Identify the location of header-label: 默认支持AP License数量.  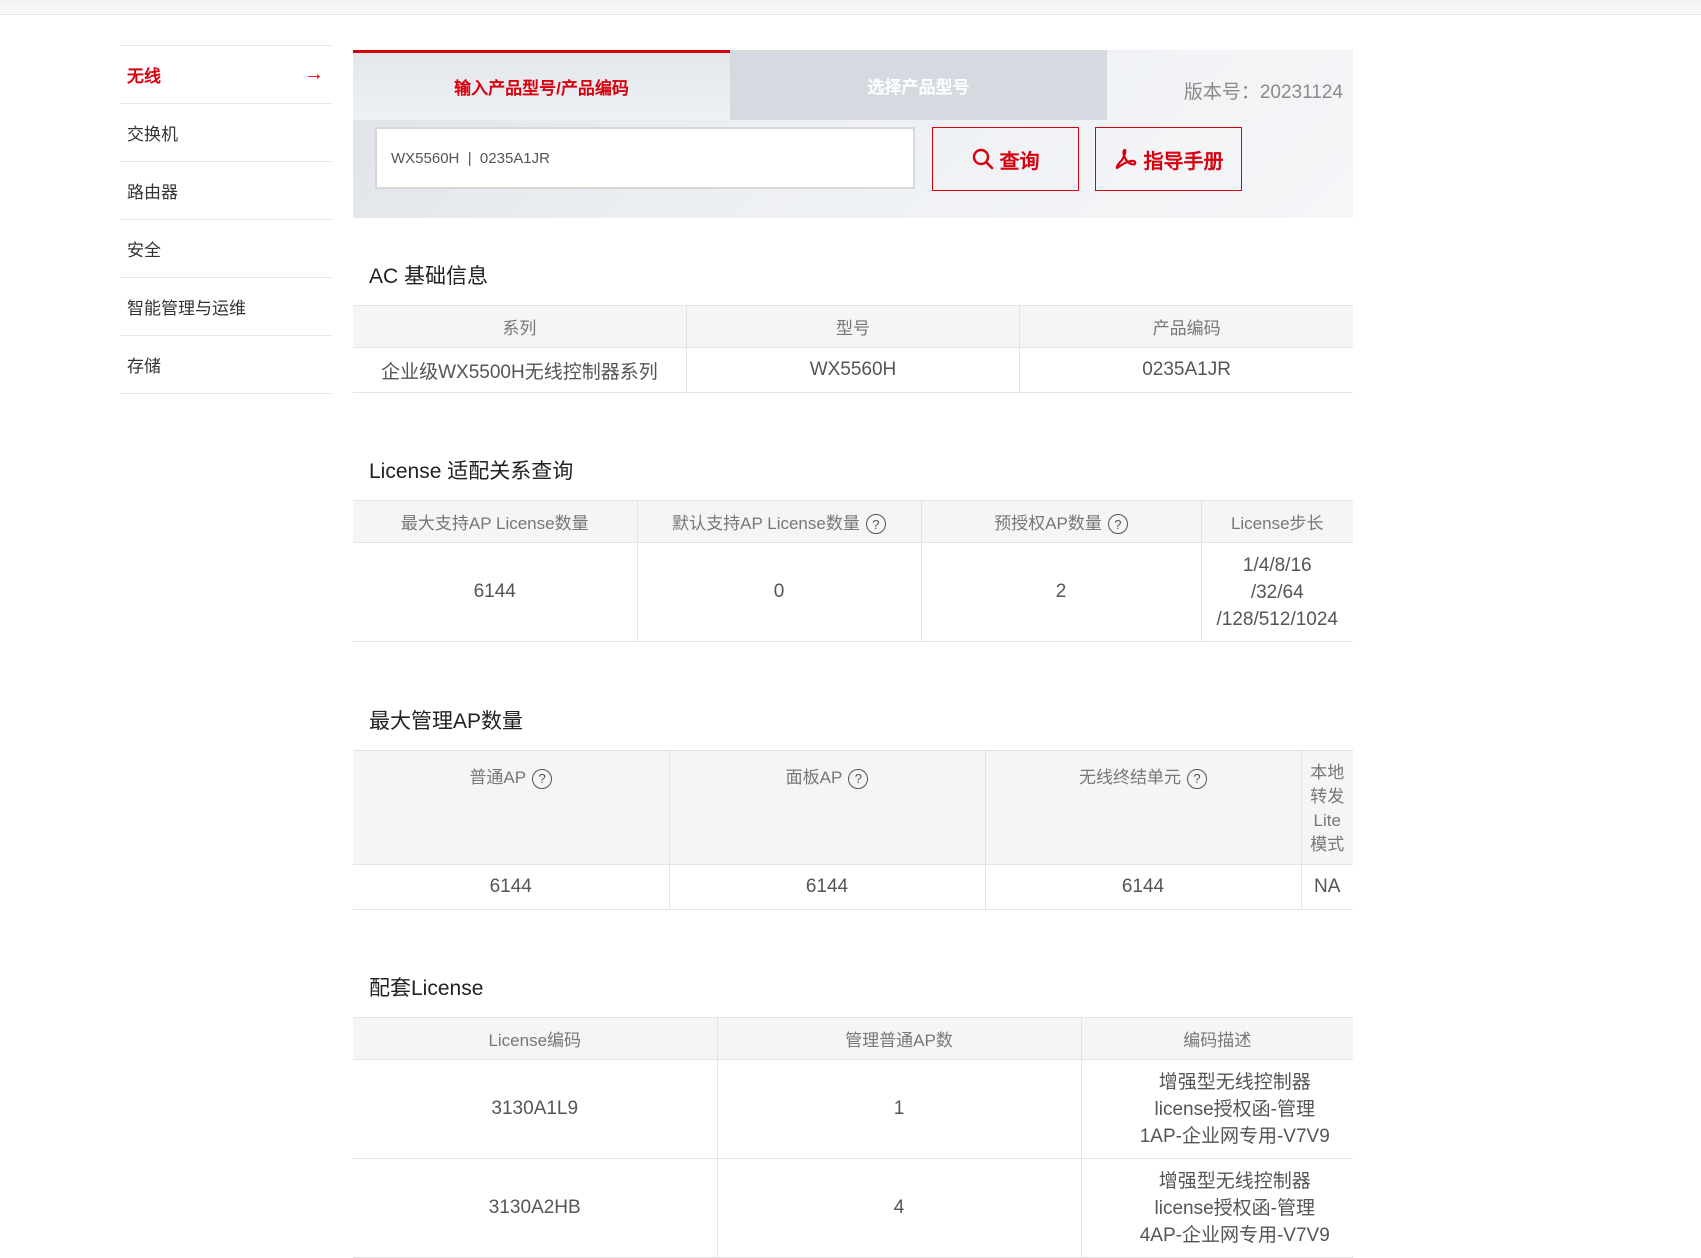
(766, 523).